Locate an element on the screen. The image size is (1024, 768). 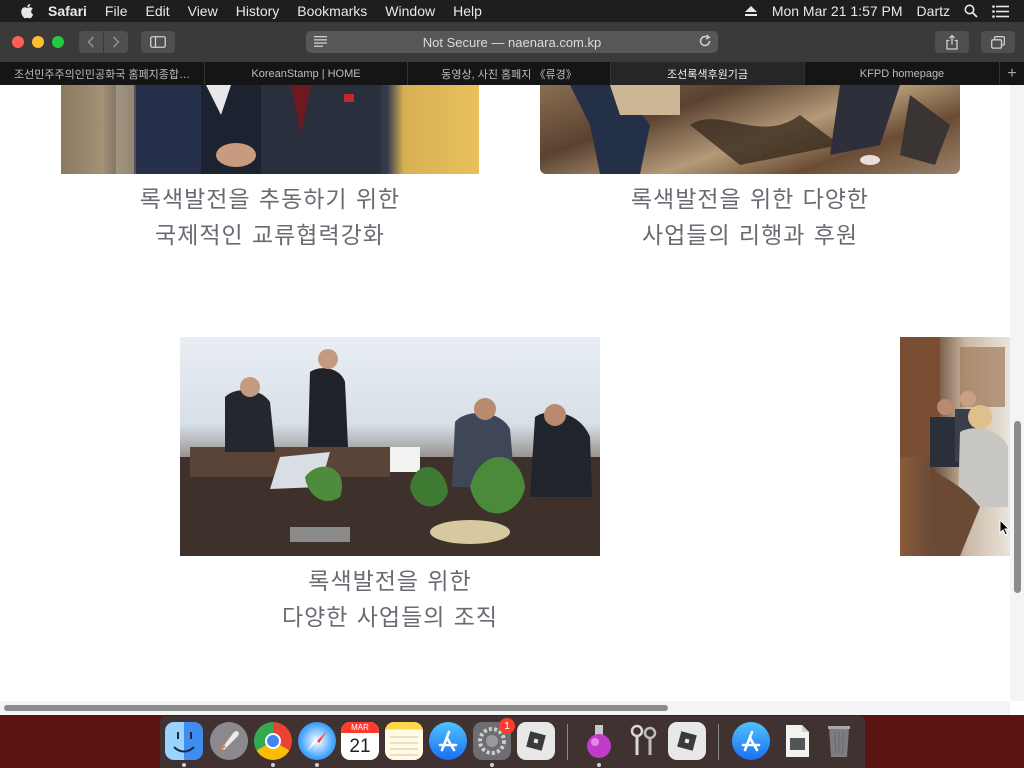
menu-bookmarks: Bookmarks is located at coordinates (332, 11).